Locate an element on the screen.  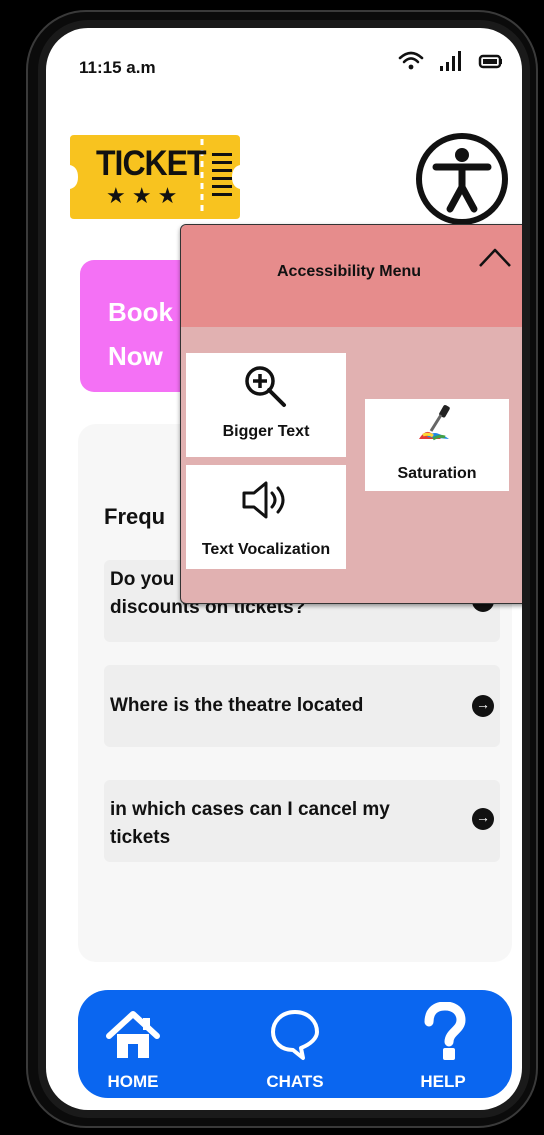
accessibility-menu-title: Accessibility Menu is located at coordinates (349, 271).